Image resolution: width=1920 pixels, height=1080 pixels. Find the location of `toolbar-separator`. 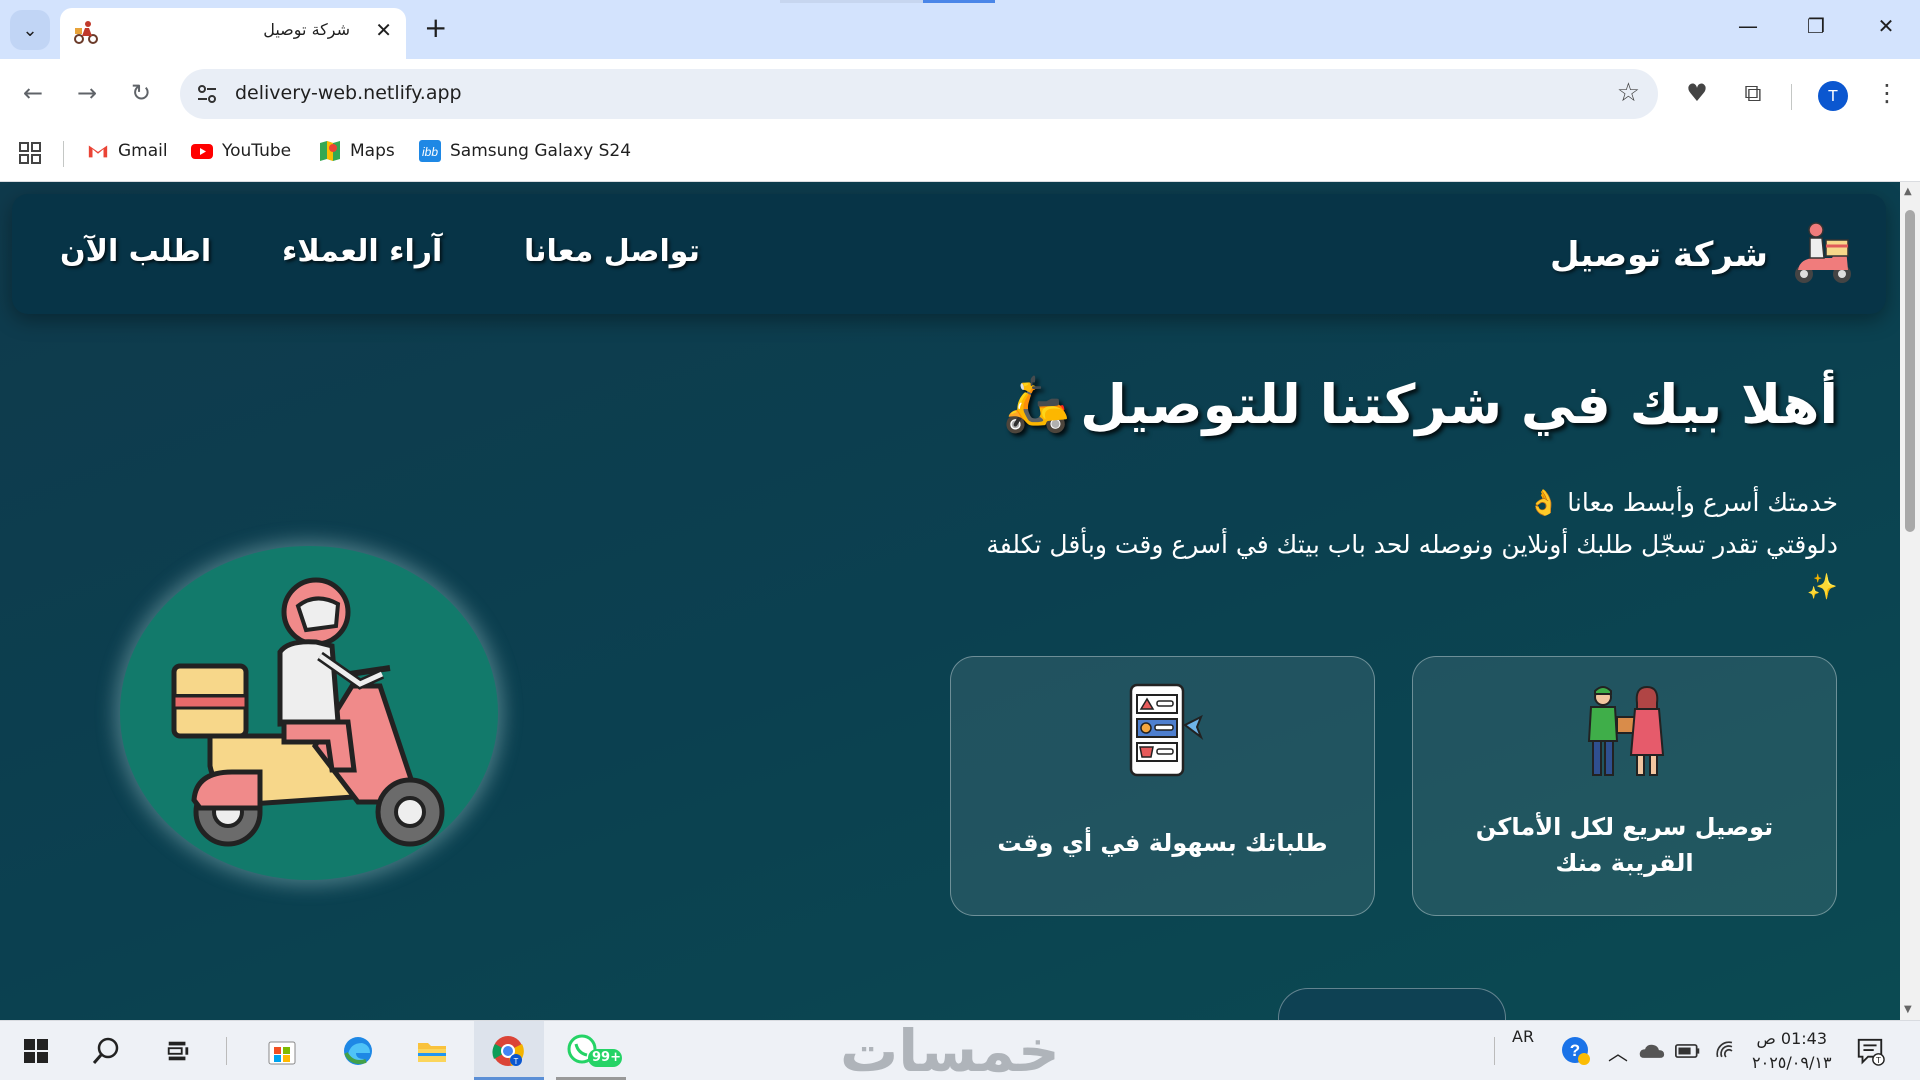

toolbar-separator is located at coordinates (1791, 97).